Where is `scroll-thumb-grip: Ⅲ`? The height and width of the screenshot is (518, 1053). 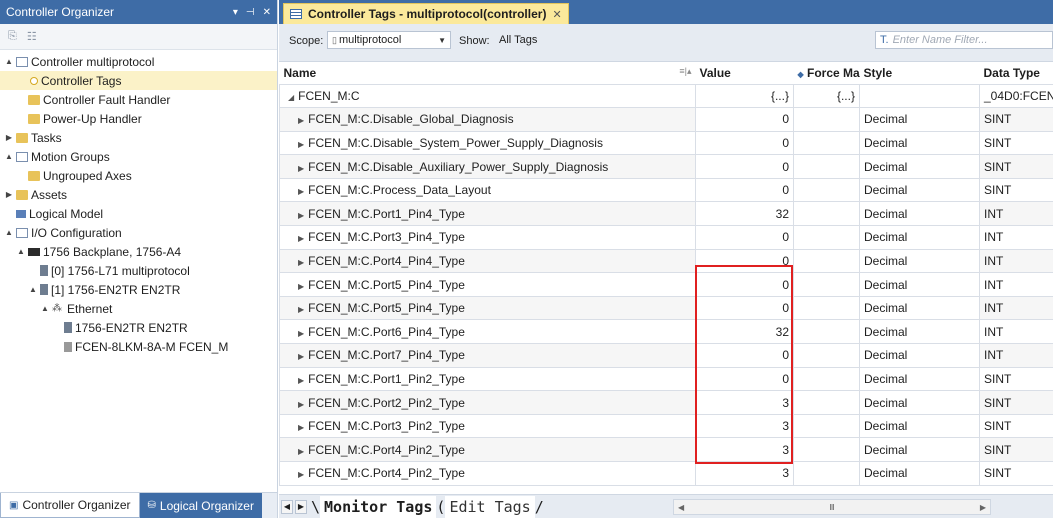 scroll-thumb-grip: Ⅲ is located at coordinates (832, 507).